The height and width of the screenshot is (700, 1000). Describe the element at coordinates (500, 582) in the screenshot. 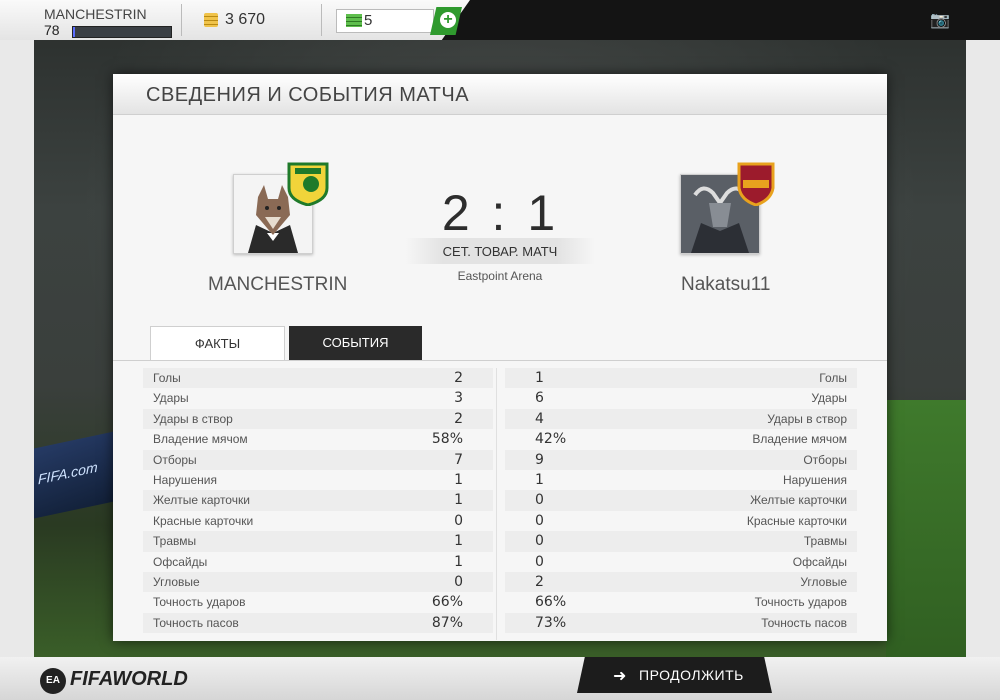

I see `stat-row: Угловые 0 2 Угловые` at that location.